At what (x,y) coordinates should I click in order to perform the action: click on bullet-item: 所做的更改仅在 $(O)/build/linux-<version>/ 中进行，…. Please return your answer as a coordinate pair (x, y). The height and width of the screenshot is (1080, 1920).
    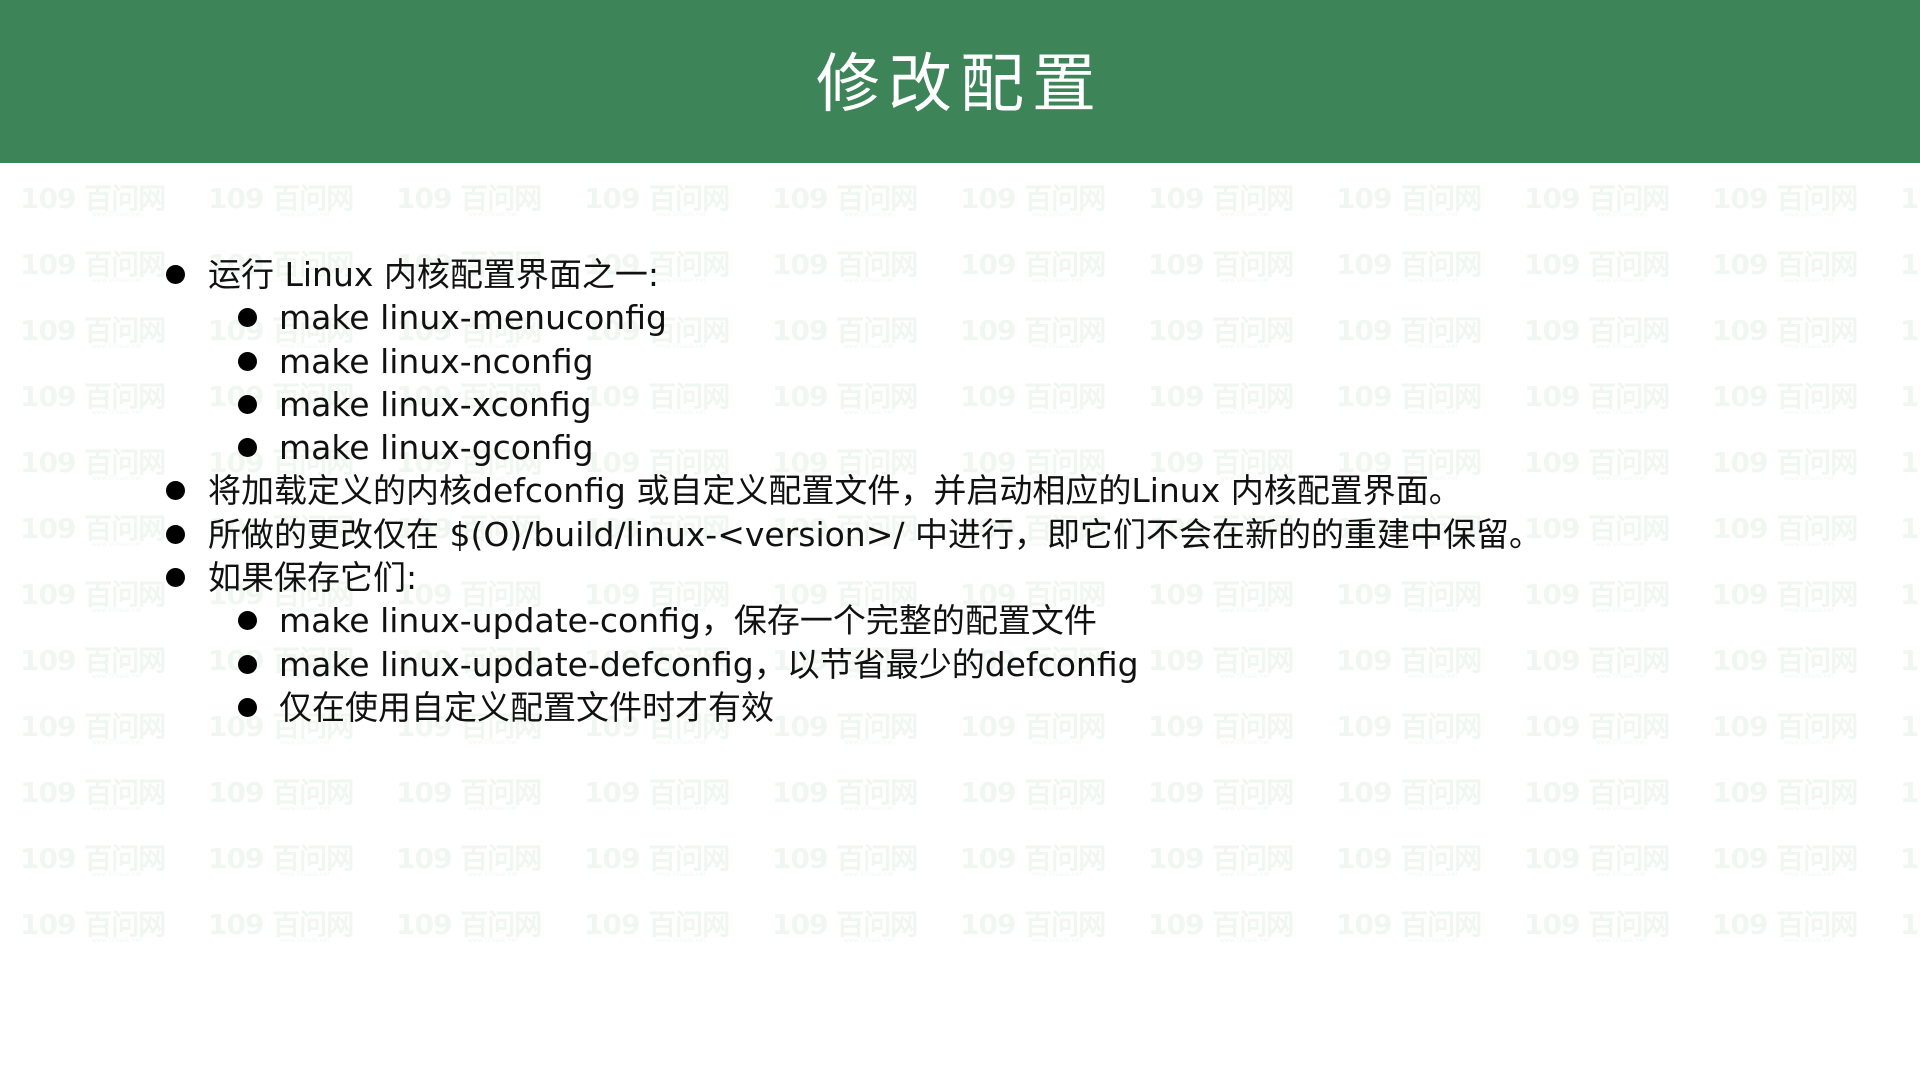
    Looking at the image, I should click on (960, 534).